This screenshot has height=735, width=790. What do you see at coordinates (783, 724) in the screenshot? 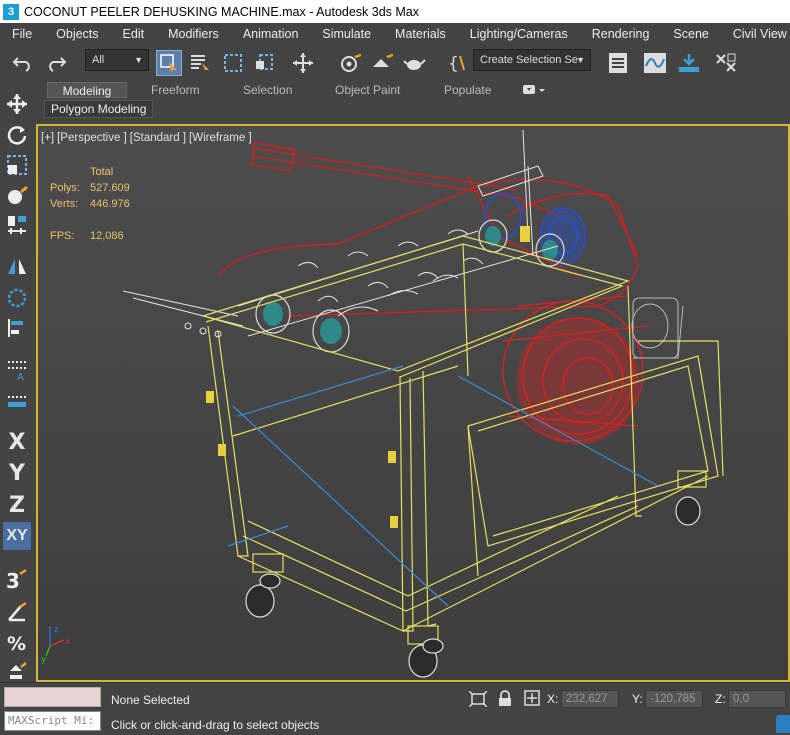
I see `autodesk-assistant-icon` at bounding box center [783, 724].